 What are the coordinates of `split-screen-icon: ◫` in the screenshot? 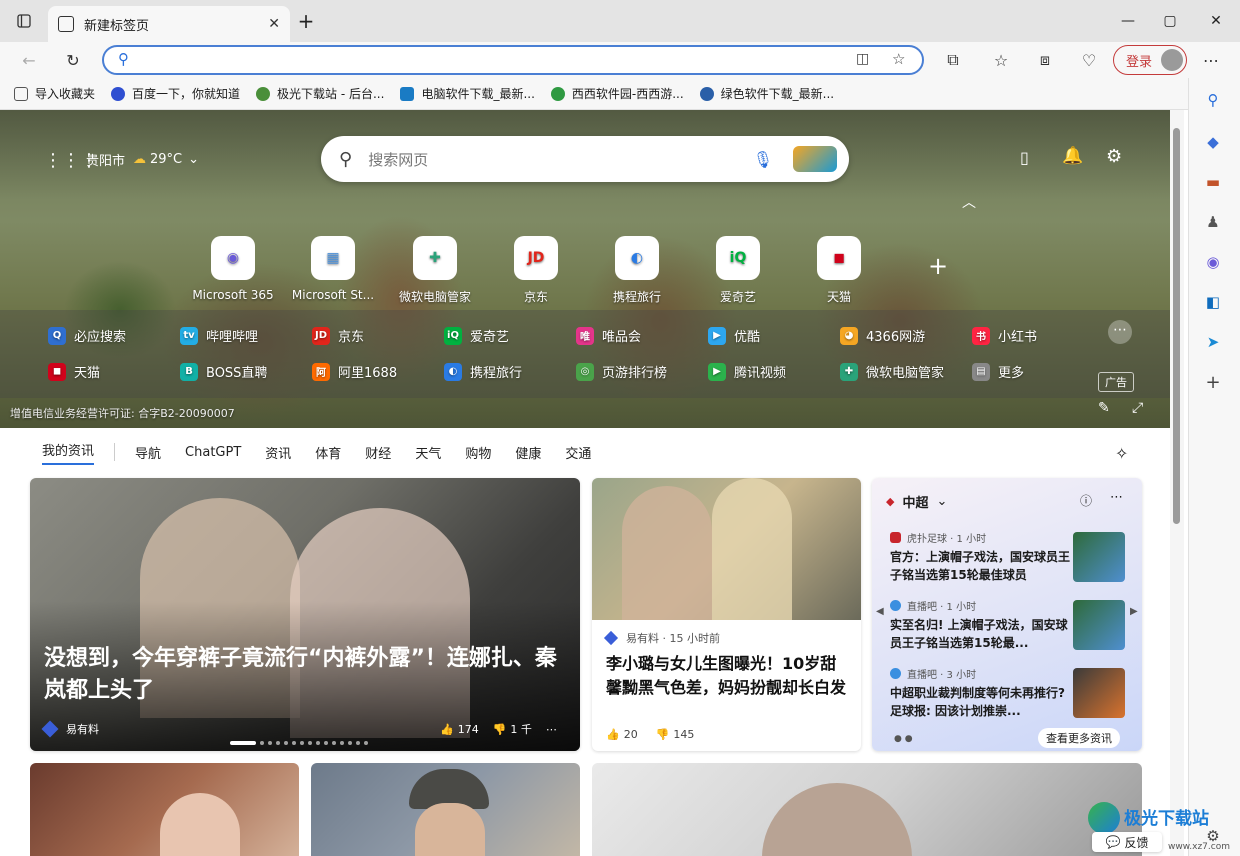 It's located at (862, 59).